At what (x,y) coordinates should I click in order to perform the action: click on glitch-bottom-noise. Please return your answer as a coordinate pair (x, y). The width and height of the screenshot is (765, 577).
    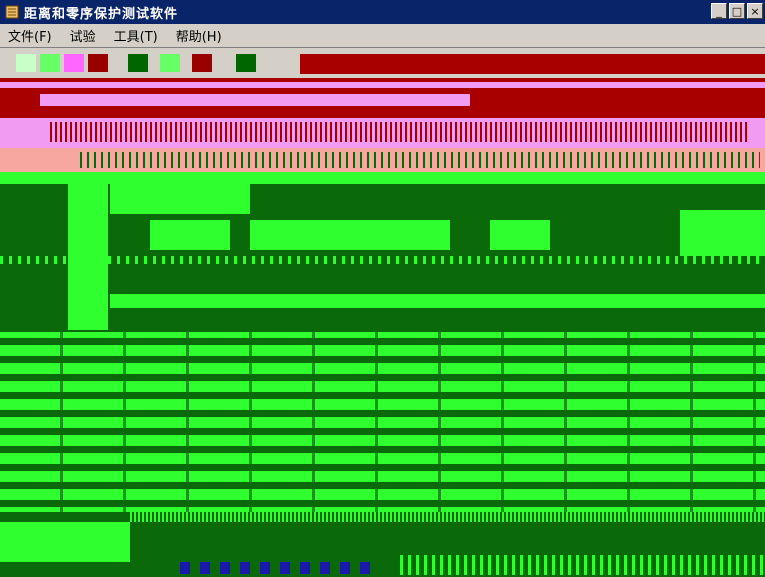
    Looking at the image, I should click on (582, 565).